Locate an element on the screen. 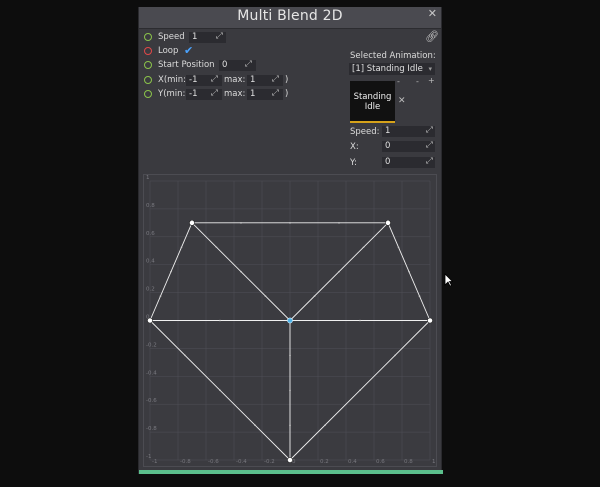 The height and width of the screenshot is (487, 600). start-position-row: Start Position 0 ⤢ is located at coordinates (214, 66).